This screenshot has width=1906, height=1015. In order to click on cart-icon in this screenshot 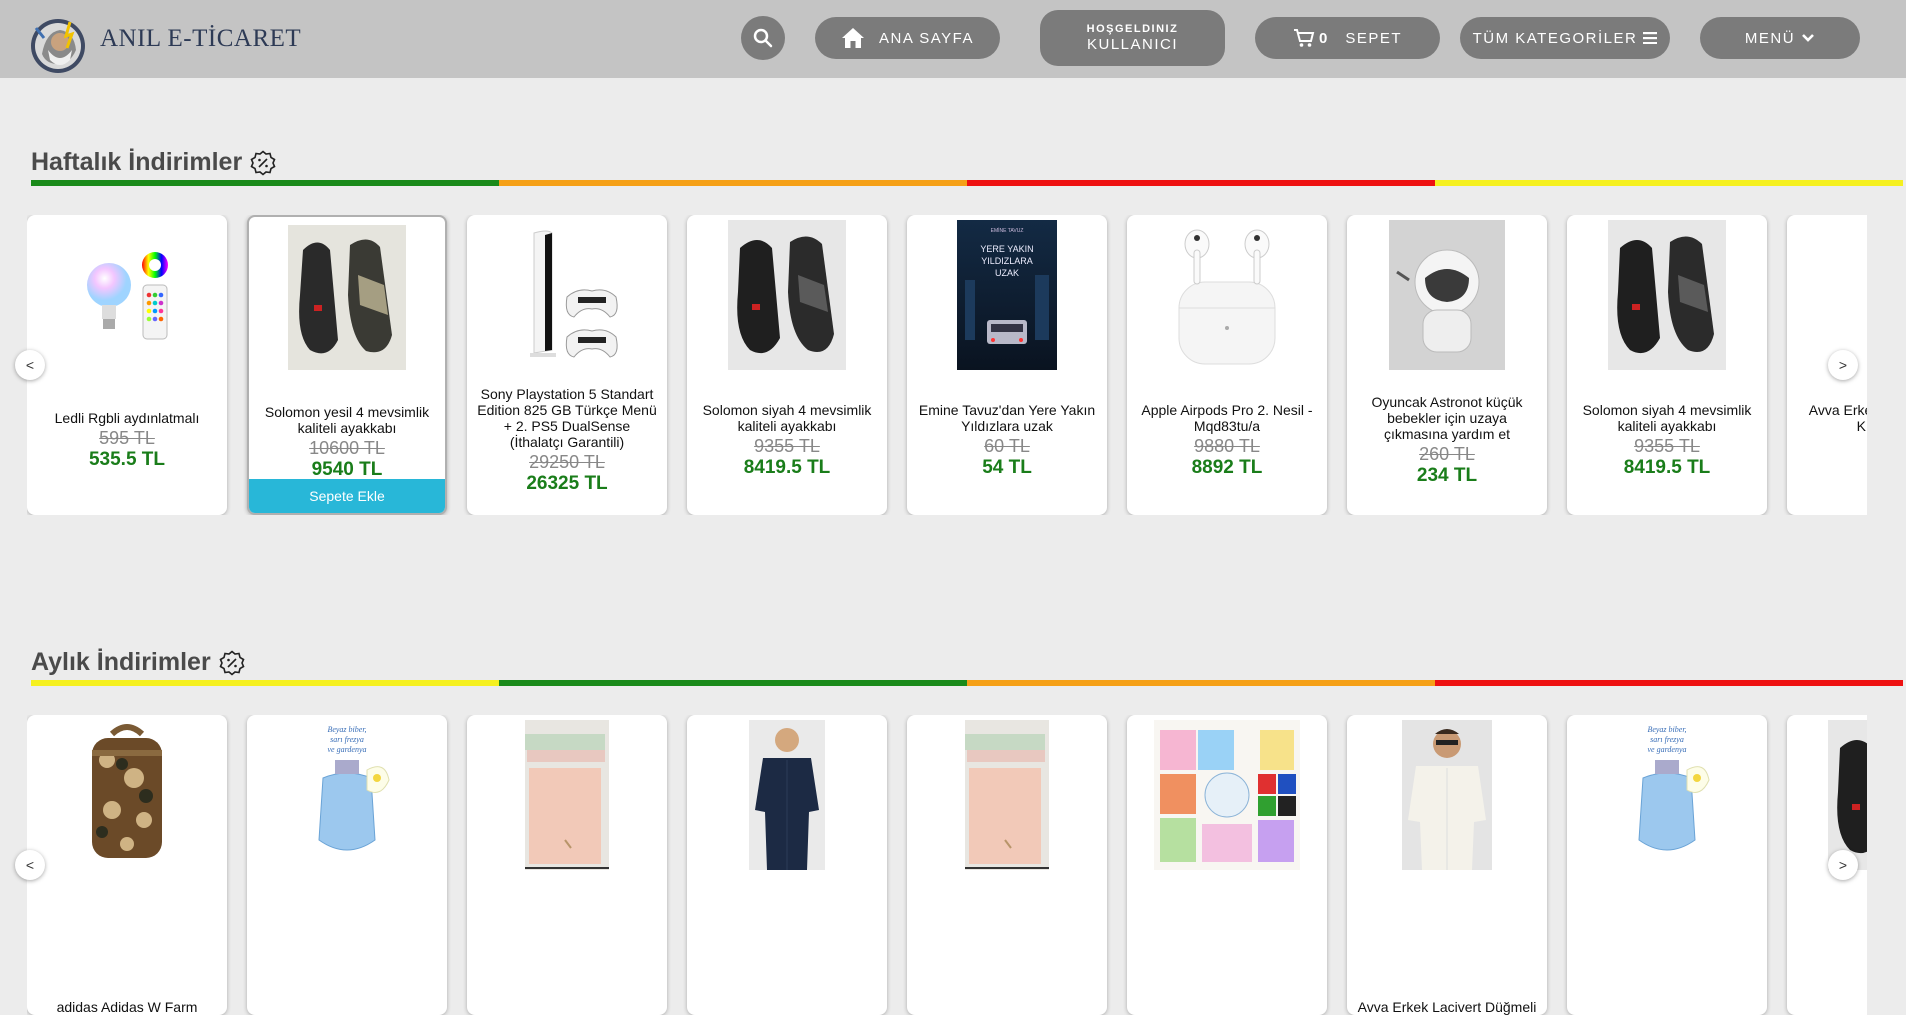, I will do `click(1304, 38)`.